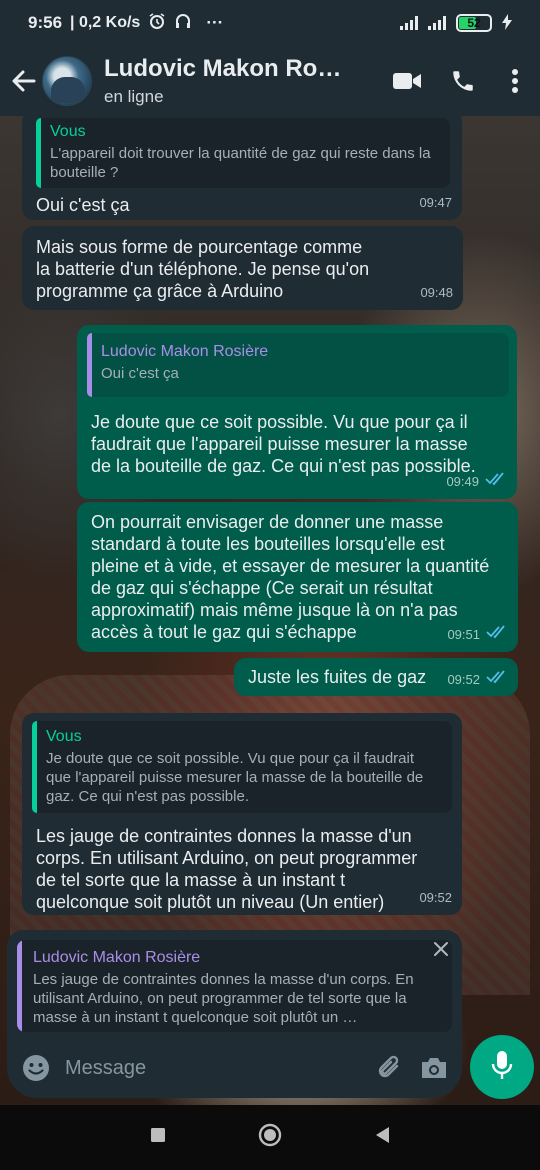 This screenshot has height=1170, width=540. I want to click on menu-dots-icon, so click(515, 81).